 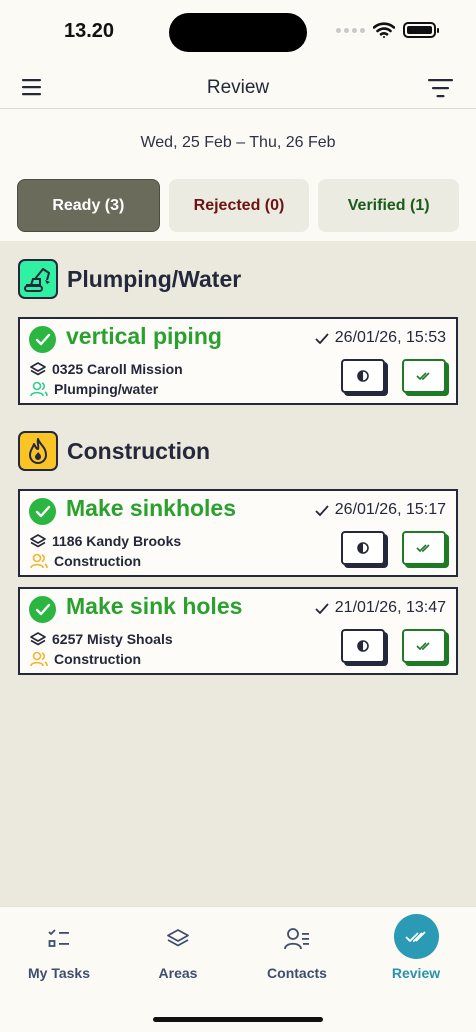 I want to click on card-date: 26/01/26, 15:17, so click(x=380, y=510).